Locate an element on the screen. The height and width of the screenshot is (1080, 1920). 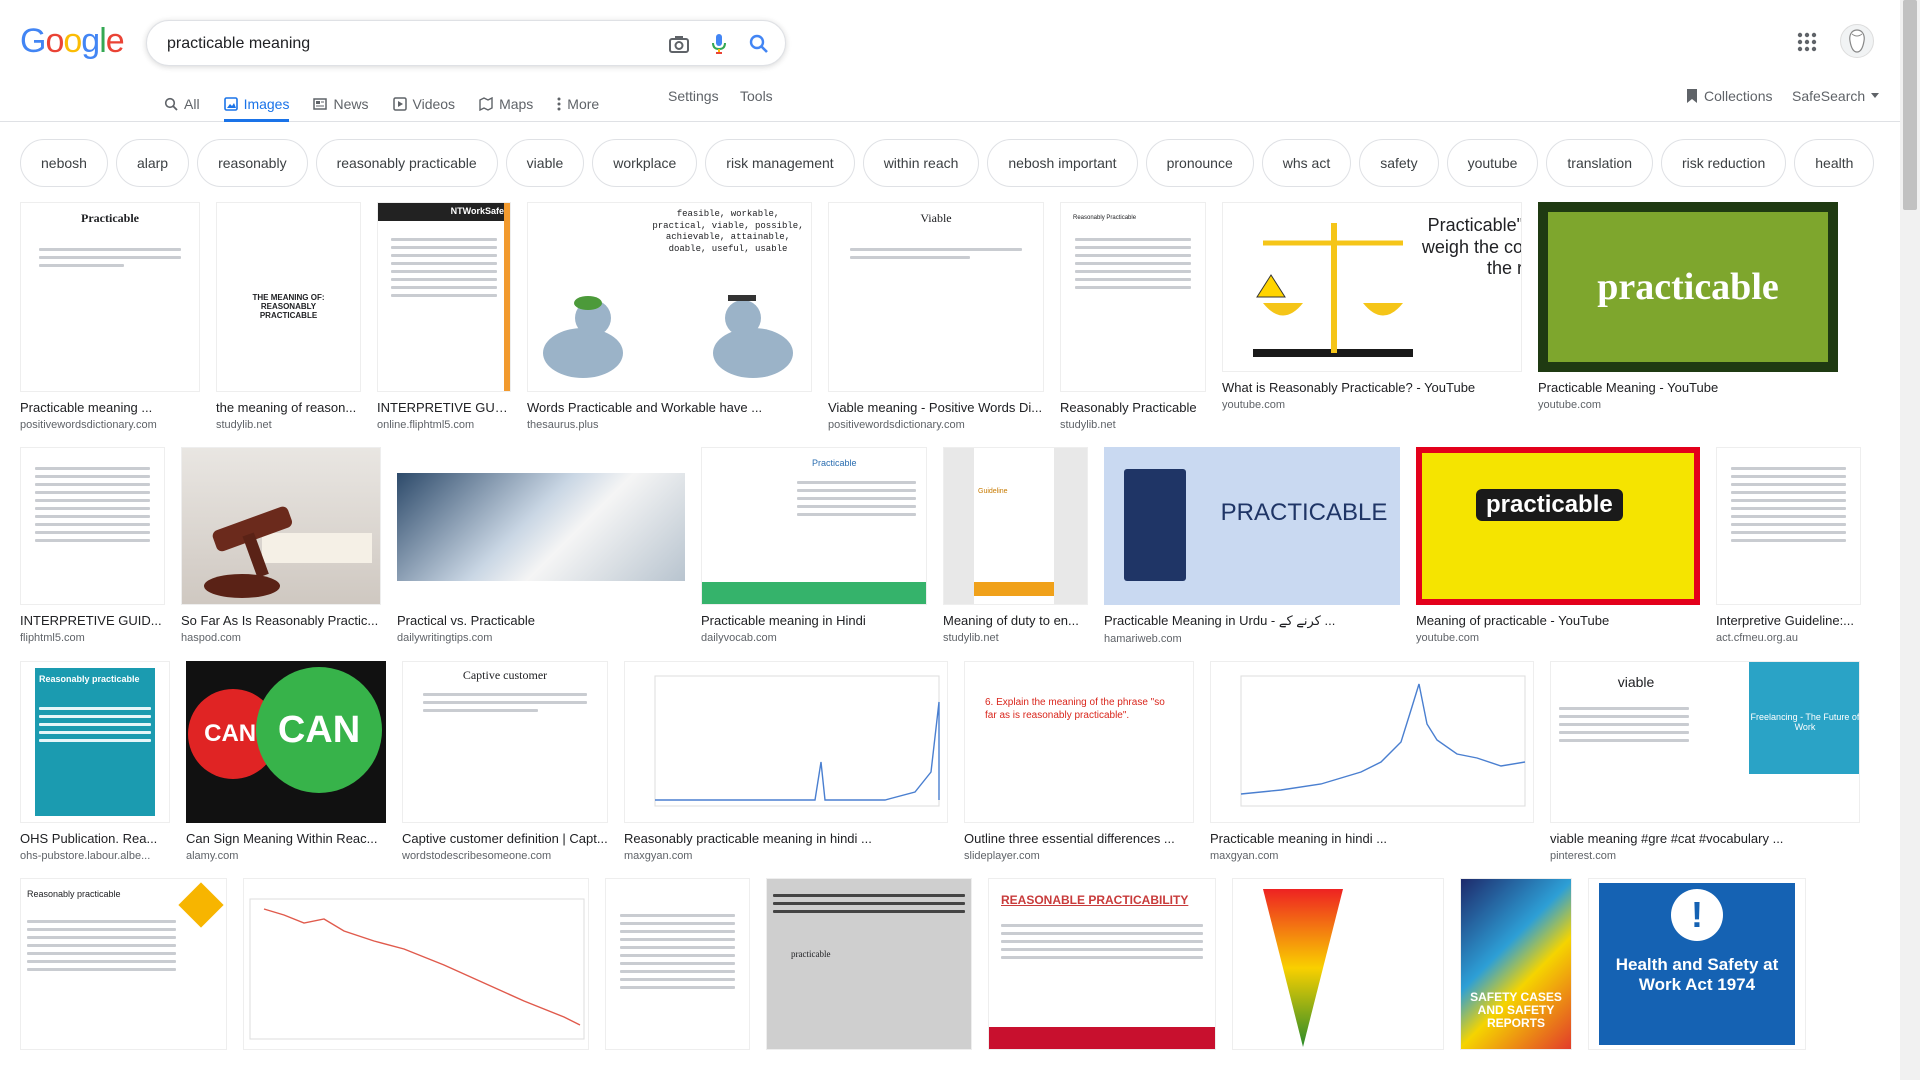
image-result: INTERPRETIVE GUID... fliphtml5.com is located at coordinates (92, 545).